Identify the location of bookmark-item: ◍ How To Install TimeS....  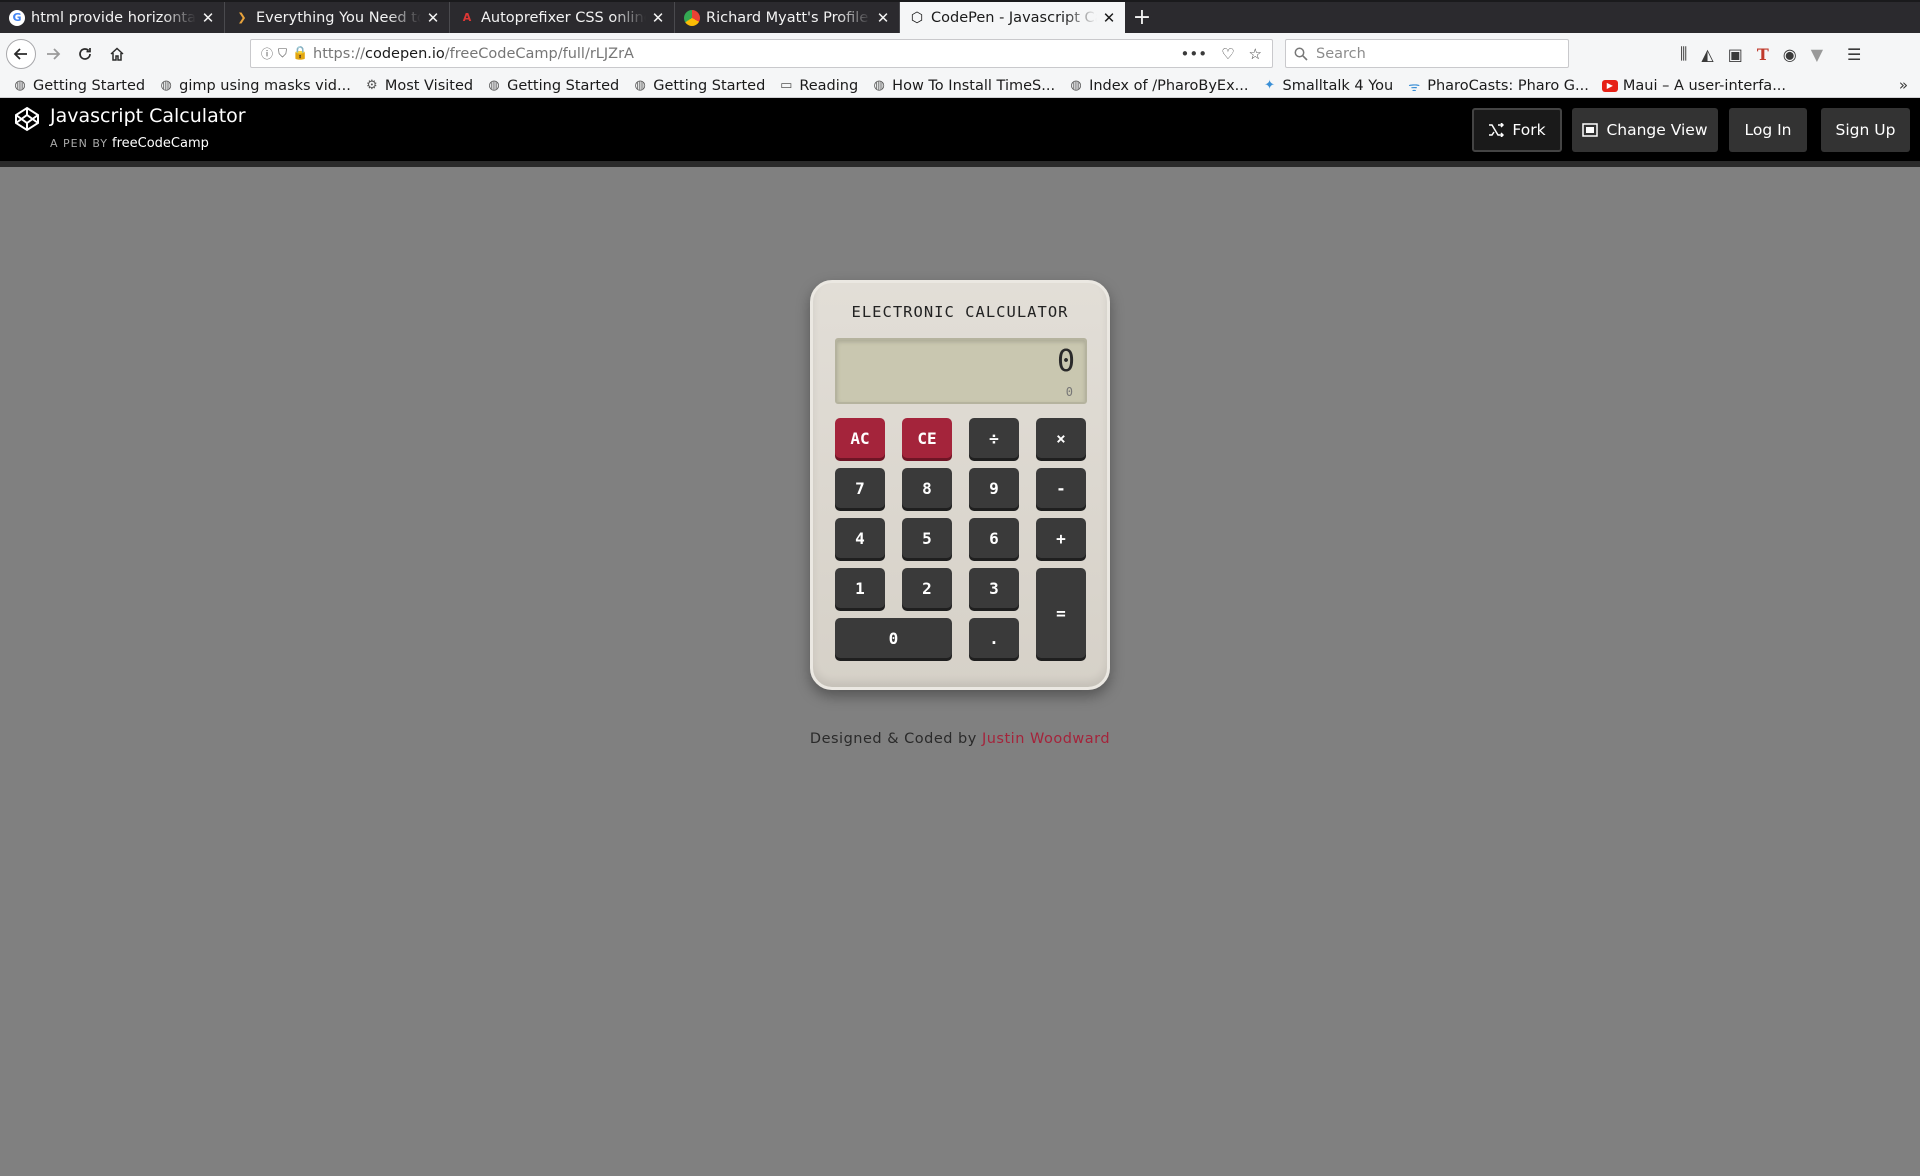
(963, 85).